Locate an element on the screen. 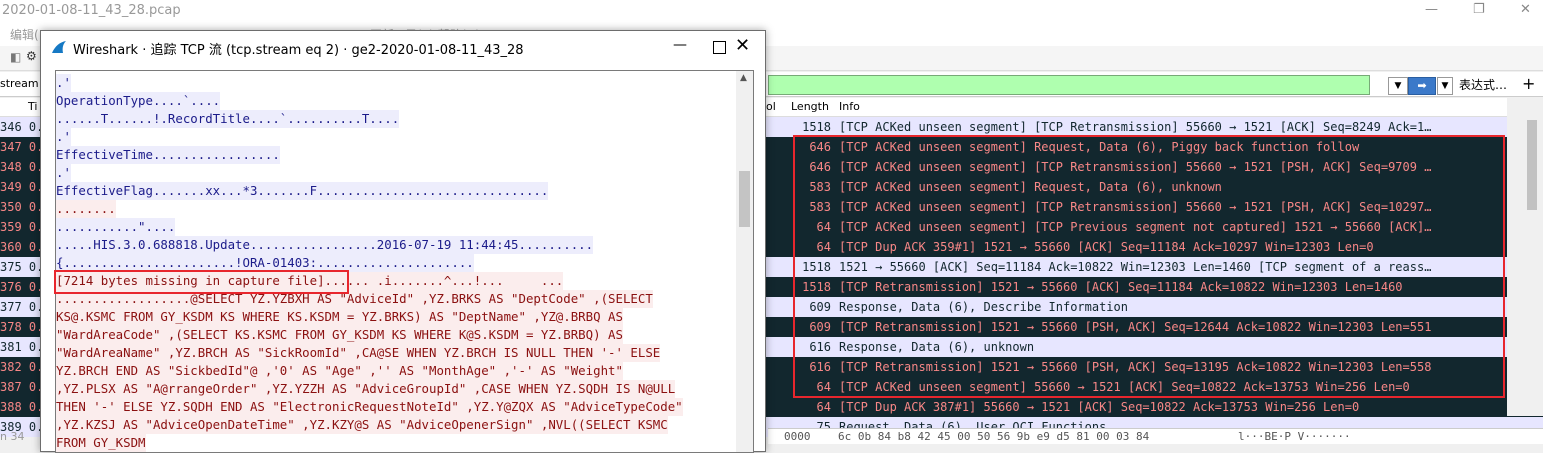  column-time: Ti is located at coordinates (32, 106).